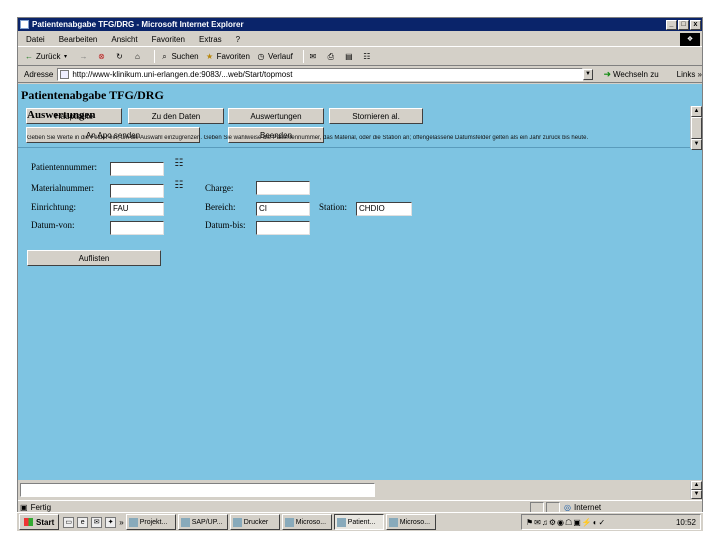  I want to click on history-button: ◷ Verlauf, so click(274, 57).